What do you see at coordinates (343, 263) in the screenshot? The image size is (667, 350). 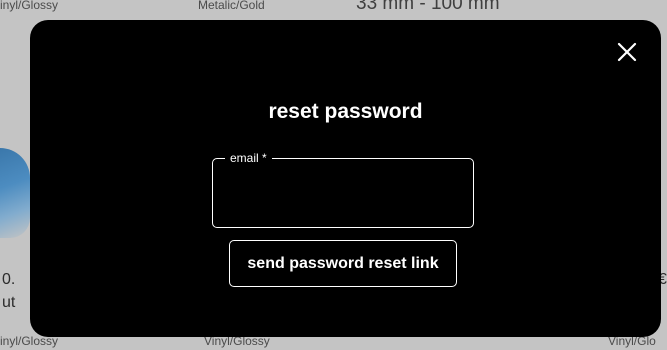 I see `send-reset-link-button: send password reset link` at bounding box center [343, 263].